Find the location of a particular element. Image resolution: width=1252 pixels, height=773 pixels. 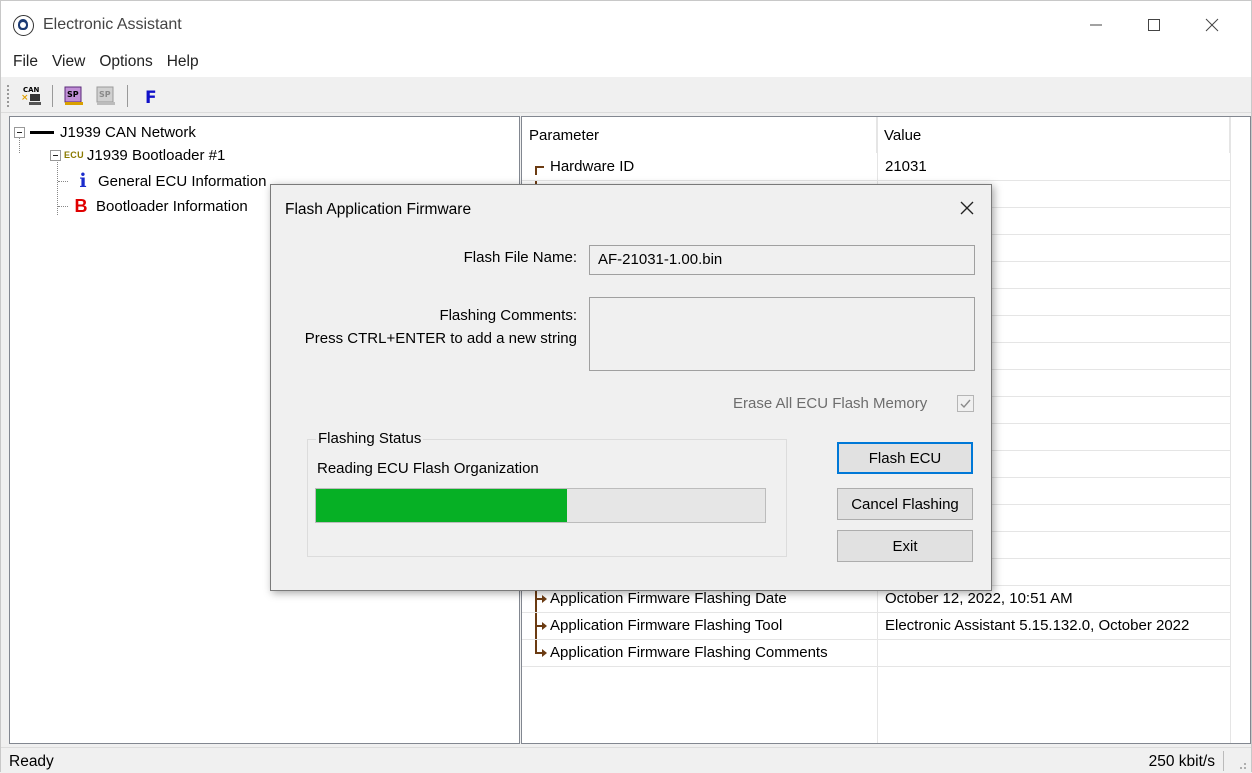

flashing-comments-hint: Press CTRL+ENTER to add a new string is located at coordinates (440, 338).